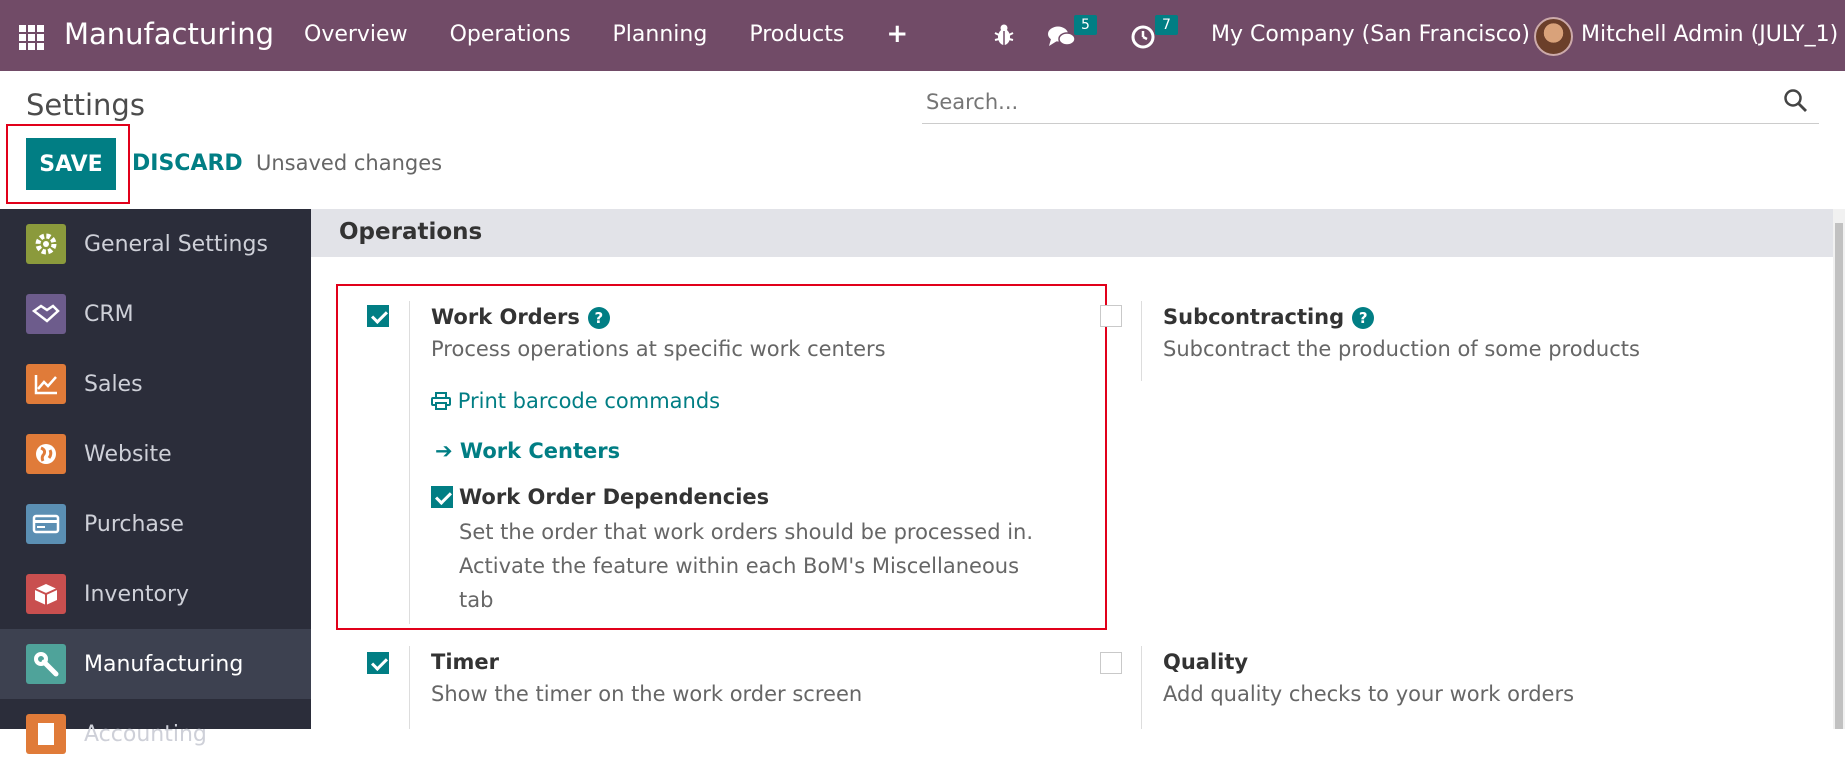 Image resolution: width=1845 pixels, height=769 pixels. I want to click on search-bar, so click(1370, 103).